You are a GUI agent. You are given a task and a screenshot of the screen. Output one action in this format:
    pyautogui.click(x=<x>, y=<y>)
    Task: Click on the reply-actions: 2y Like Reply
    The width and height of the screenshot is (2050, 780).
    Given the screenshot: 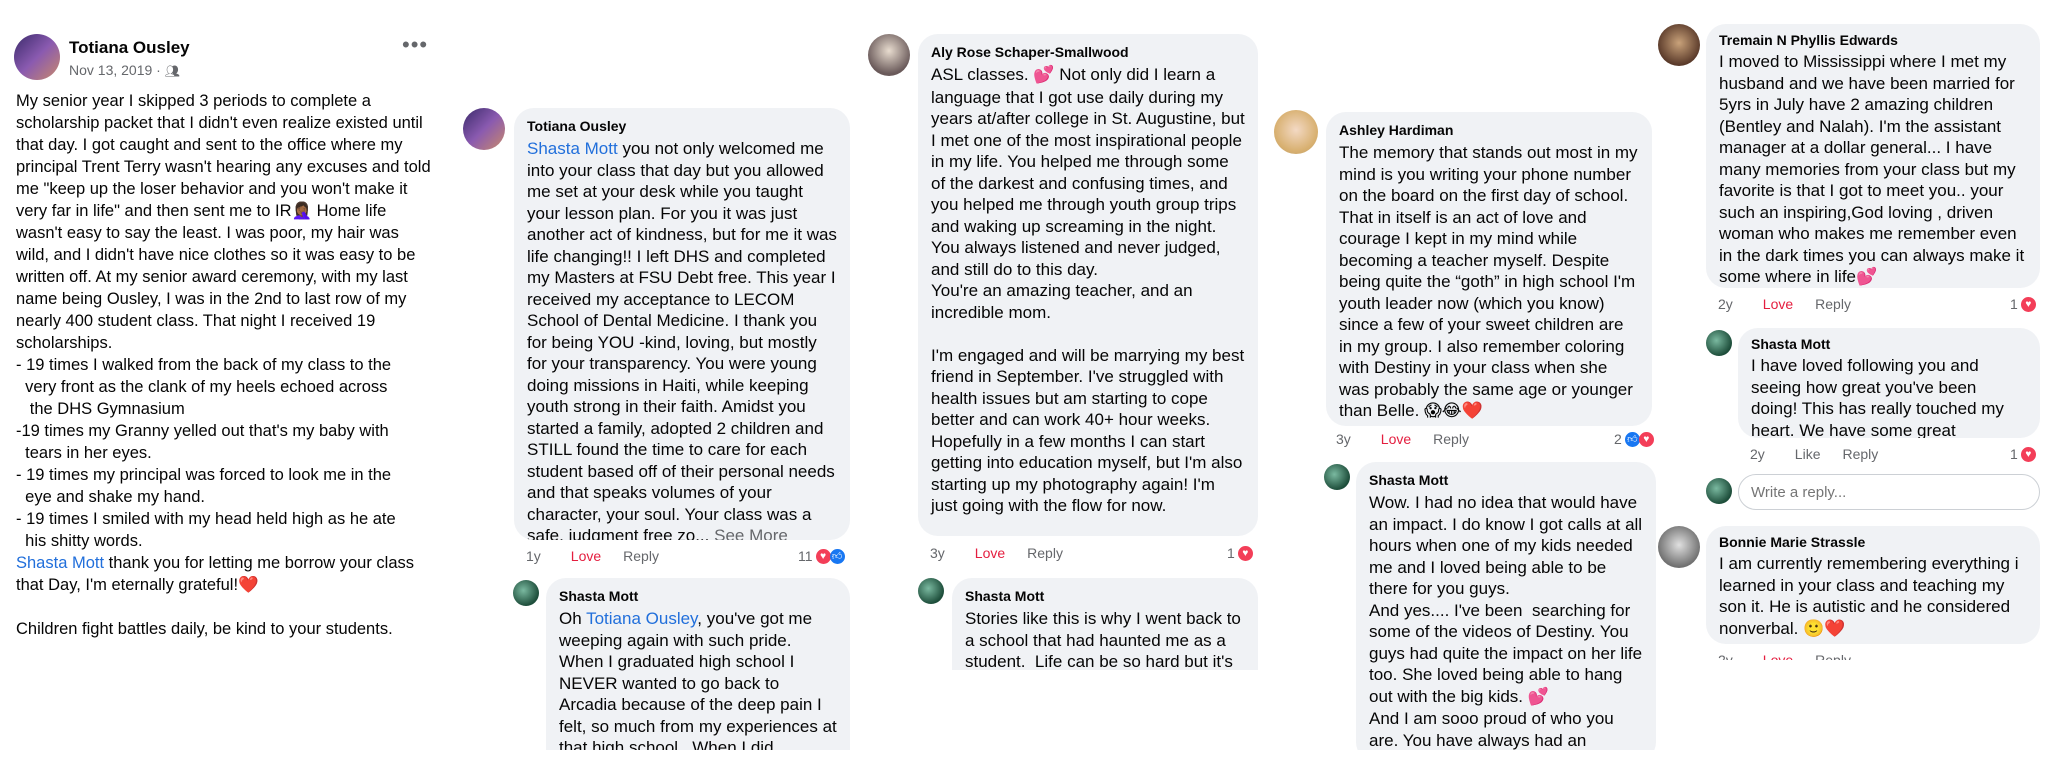 What is the action you would take?
    pyautogui.click(x=1825, y=454)
    